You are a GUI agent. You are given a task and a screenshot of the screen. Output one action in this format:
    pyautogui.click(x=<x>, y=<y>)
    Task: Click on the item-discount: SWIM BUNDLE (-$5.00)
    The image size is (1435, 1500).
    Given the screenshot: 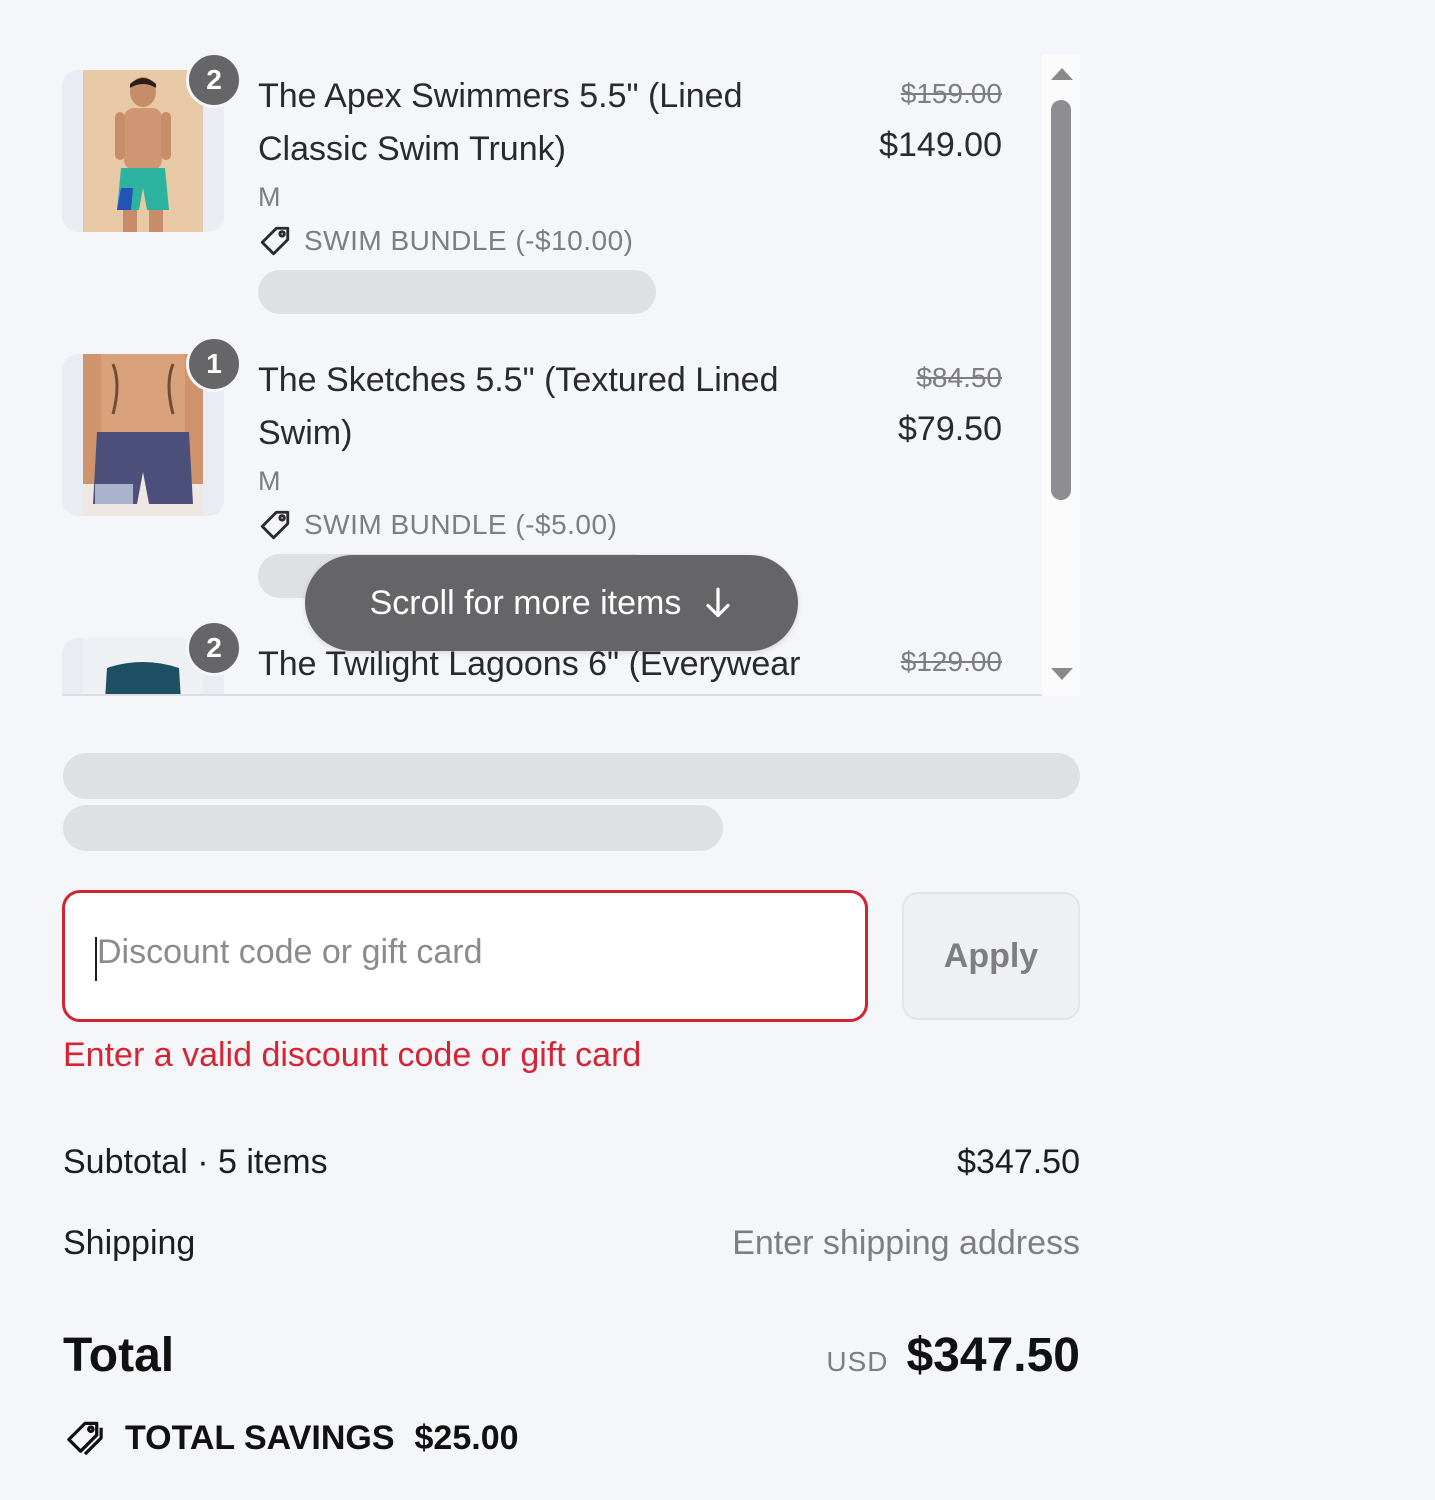 What is the action you would take?
    pyautogui.click(x=437, y=525)
    